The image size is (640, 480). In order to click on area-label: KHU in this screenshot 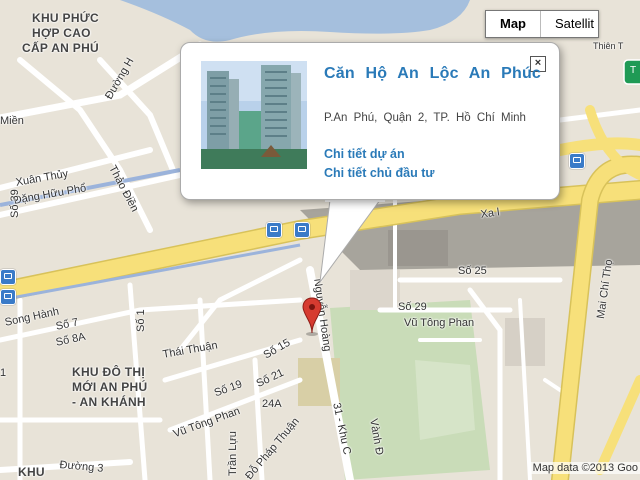, I will do `click(31, 472)`.